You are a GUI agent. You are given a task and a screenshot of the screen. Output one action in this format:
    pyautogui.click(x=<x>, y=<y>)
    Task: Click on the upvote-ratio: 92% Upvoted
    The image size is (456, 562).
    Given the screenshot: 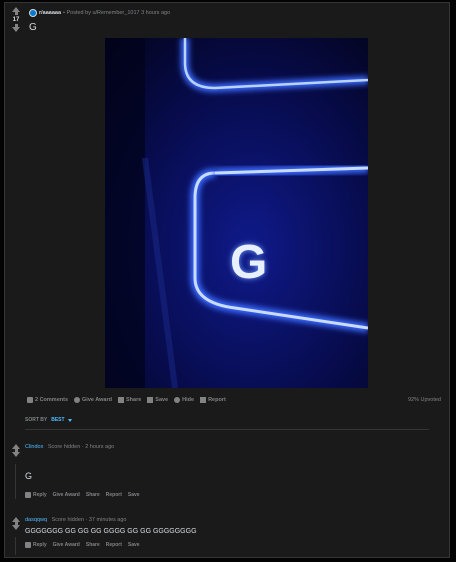 What is the action you would take?
    pyautogui.click(x=424, y=400)
    